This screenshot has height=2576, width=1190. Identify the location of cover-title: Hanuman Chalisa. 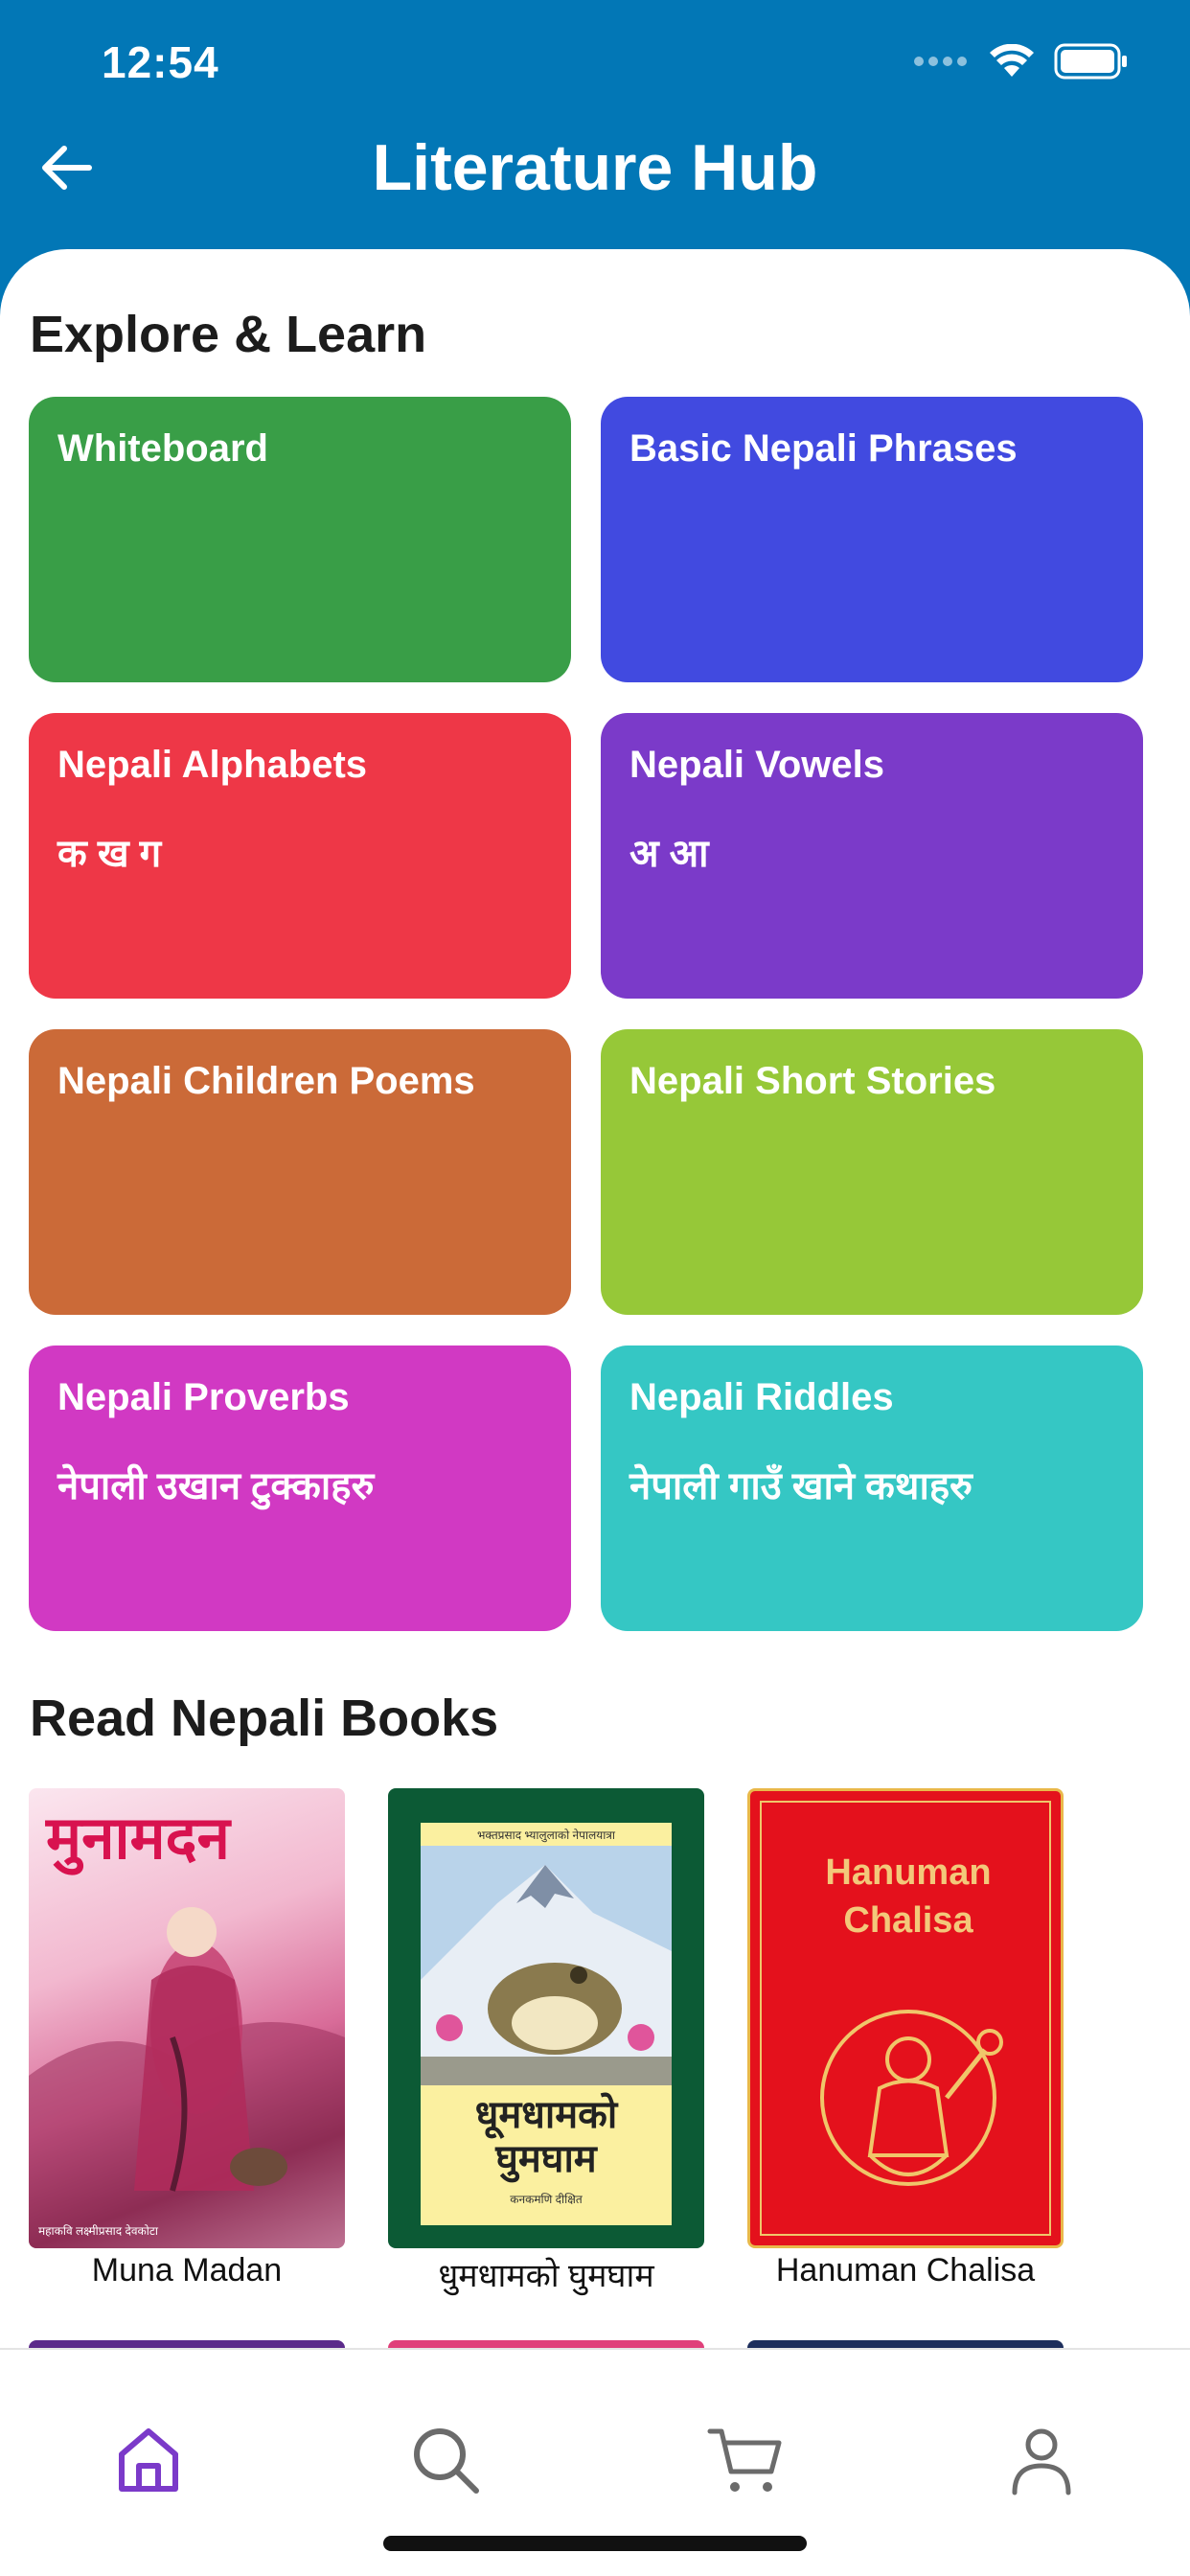
(909, 1896).